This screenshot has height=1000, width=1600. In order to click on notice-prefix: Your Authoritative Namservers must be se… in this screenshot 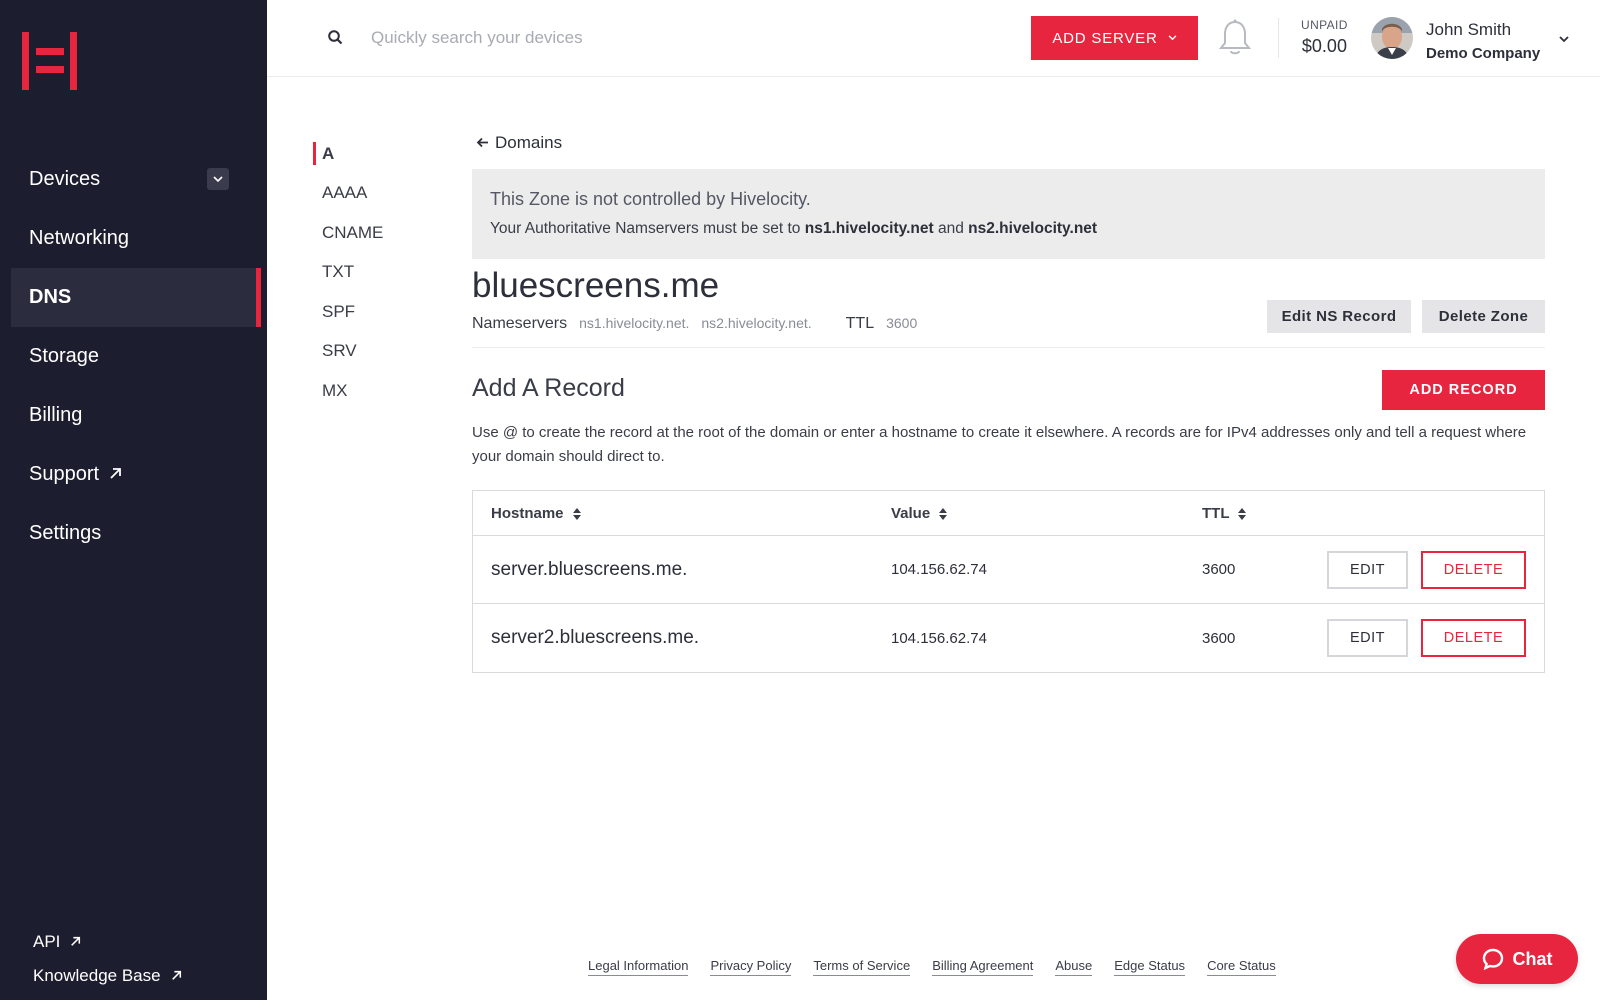, I will do `click(647, 228)`.